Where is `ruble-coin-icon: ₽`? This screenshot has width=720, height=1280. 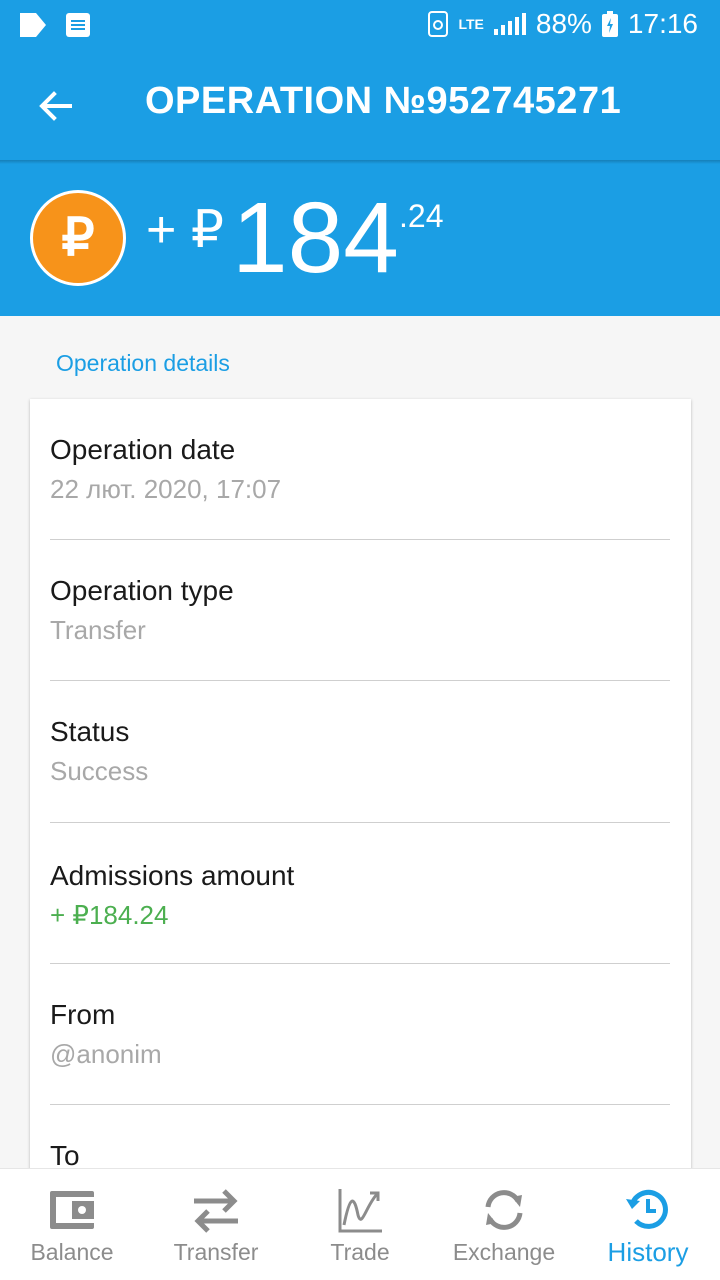
ruble-coin-icon: ₽ is located at coordinates (78, 238).